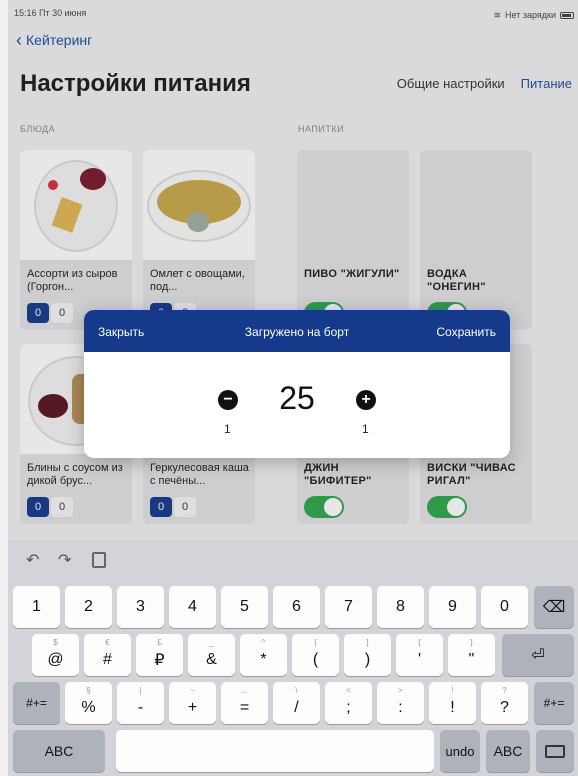 Image resolution: width=578 pixels, height=776 pixels. What do you see at coordinates (315, 655) in the screenshot?
I see `key: [(` at bounding box center [315, 655].